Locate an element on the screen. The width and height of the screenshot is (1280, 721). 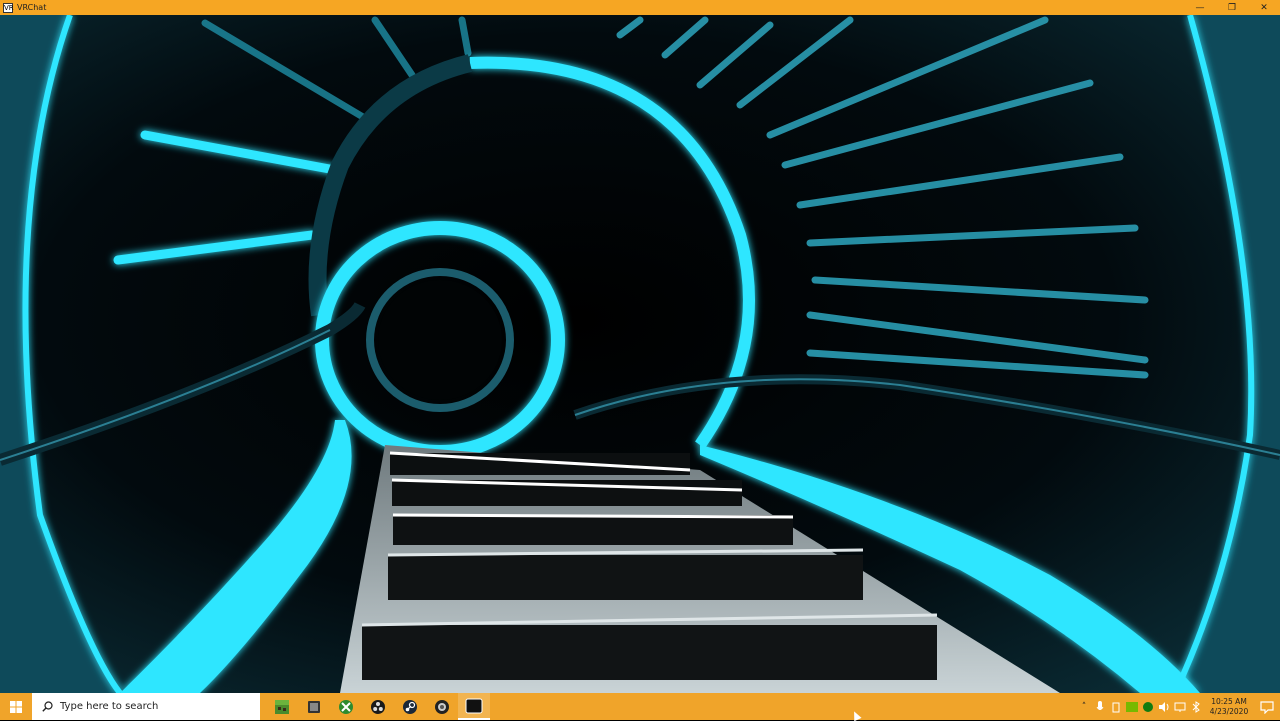
vrchat-taskbar-icon is located at coordinates (474, 706).